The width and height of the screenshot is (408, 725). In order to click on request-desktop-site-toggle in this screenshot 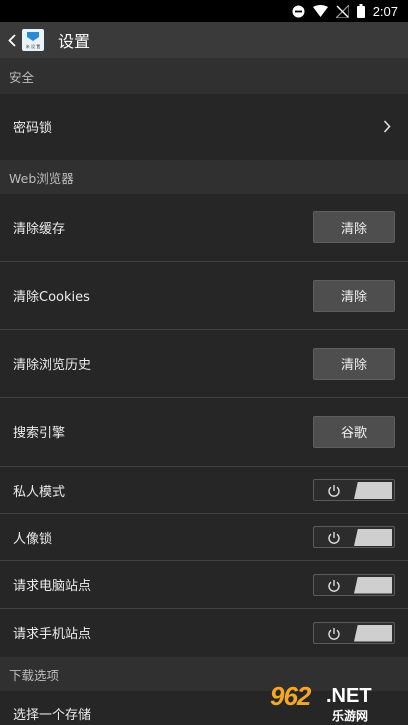, I will do `click(354, 584)`.